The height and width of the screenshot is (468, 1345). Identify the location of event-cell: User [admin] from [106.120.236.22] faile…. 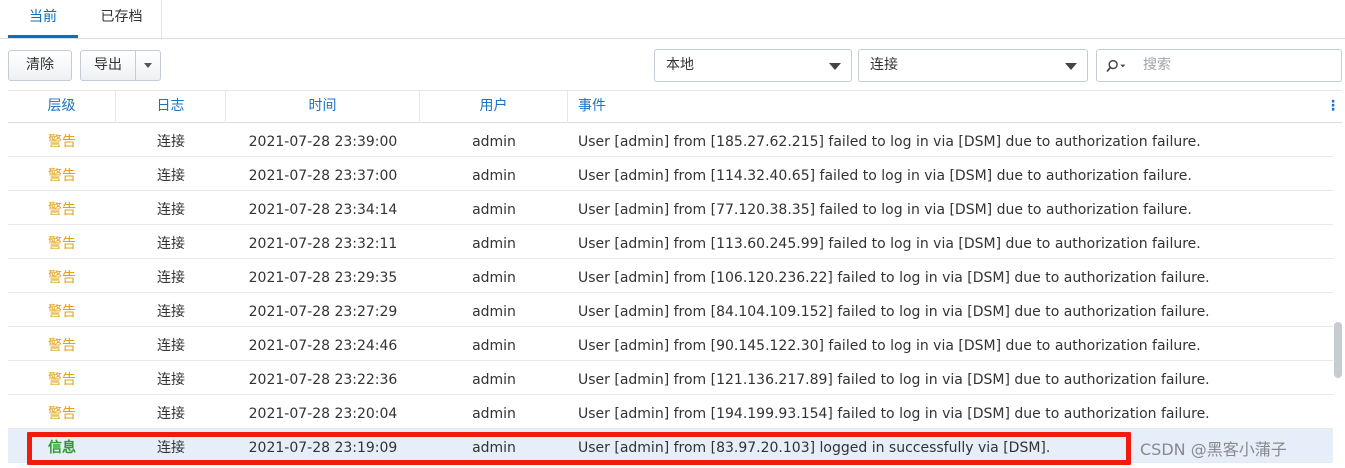
(894, 278).